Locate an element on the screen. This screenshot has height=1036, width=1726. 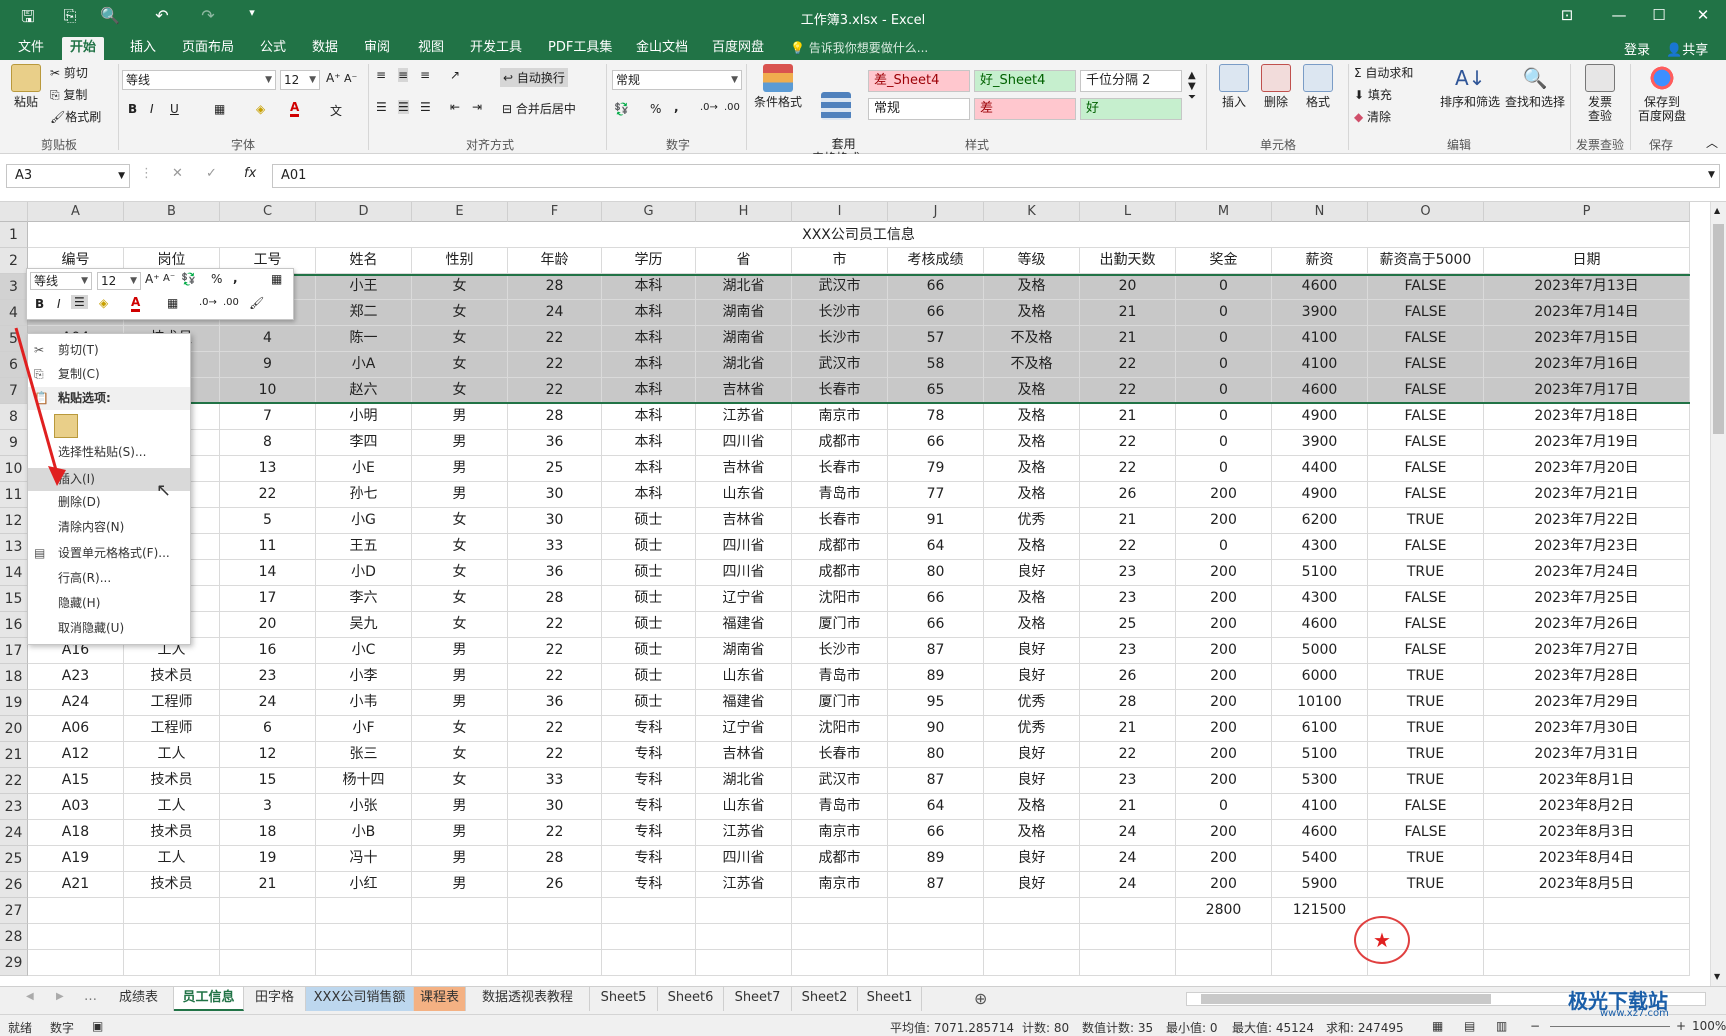
mini-font-color-icon: A is located at coordinates (136, 303).